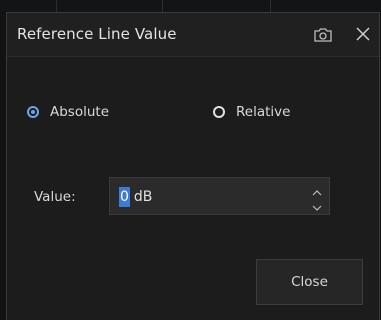 The height and width of the screenshot is (320, 381). I want to click on spin-arrows, so click(317, 197).